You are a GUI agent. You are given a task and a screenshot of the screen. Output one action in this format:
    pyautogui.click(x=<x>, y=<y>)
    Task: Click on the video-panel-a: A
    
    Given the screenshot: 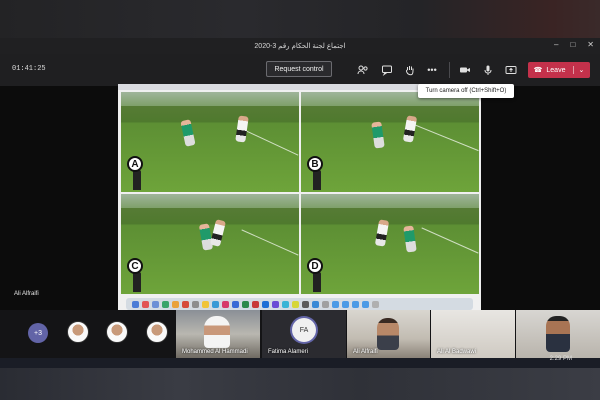 What is the action you would take?
    pyautogui.click(x=210, y=142)
    